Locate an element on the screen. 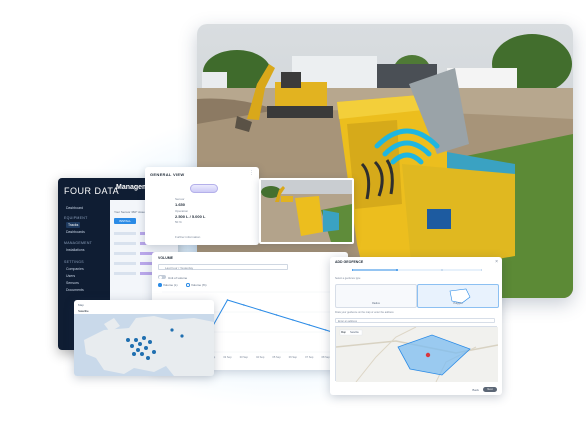 The image size is (586, 441). legend-label: Volume (%) is located at coordinates (199, 285).